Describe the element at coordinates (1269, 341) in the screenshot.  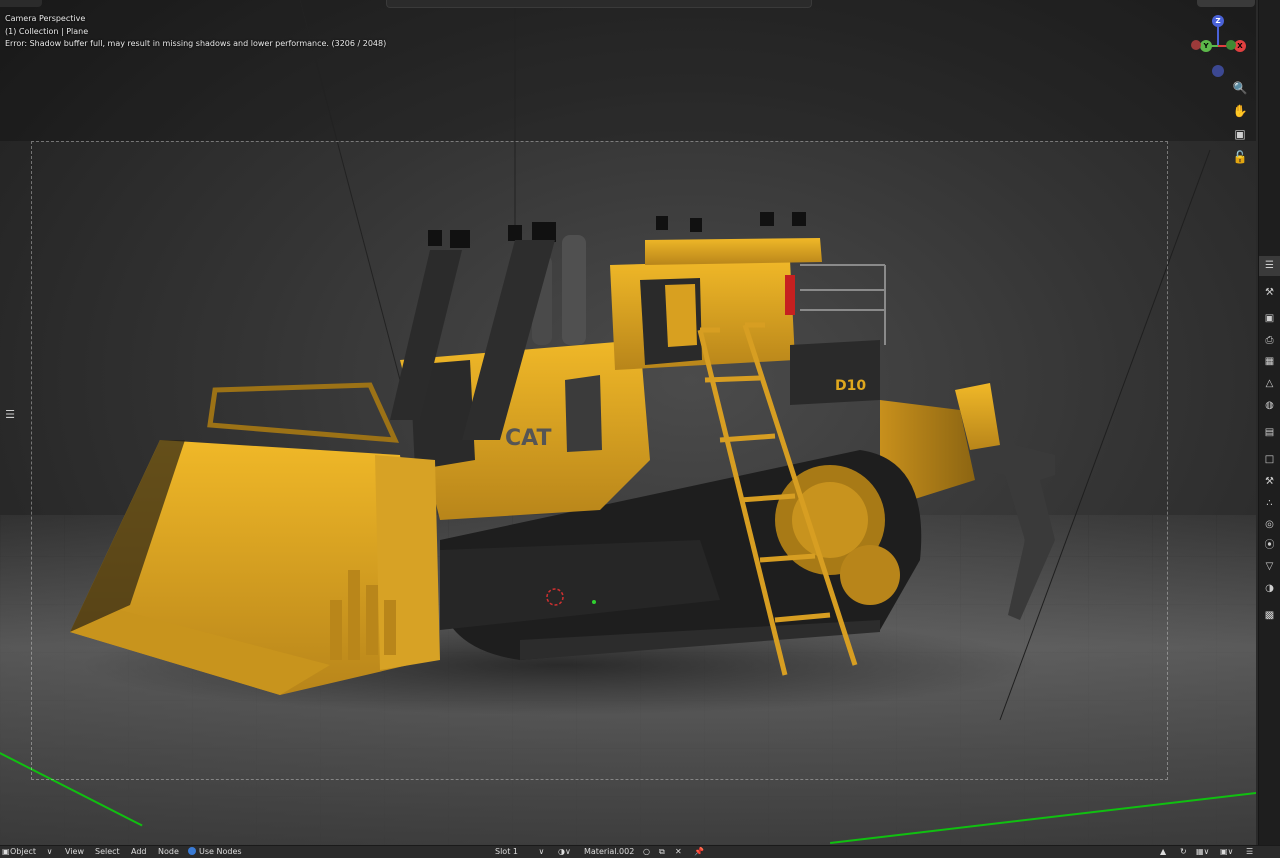
I see `output-icon: ⎙` at that location.